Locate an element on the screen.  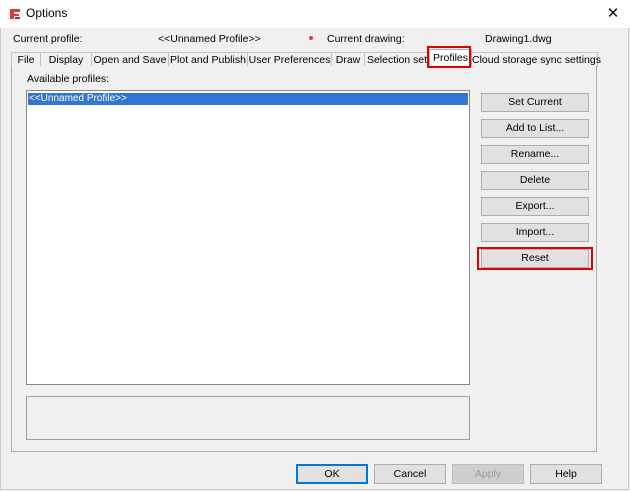
current-drawing-value: Drawing1.dwg is located at coordinates (518, 39).